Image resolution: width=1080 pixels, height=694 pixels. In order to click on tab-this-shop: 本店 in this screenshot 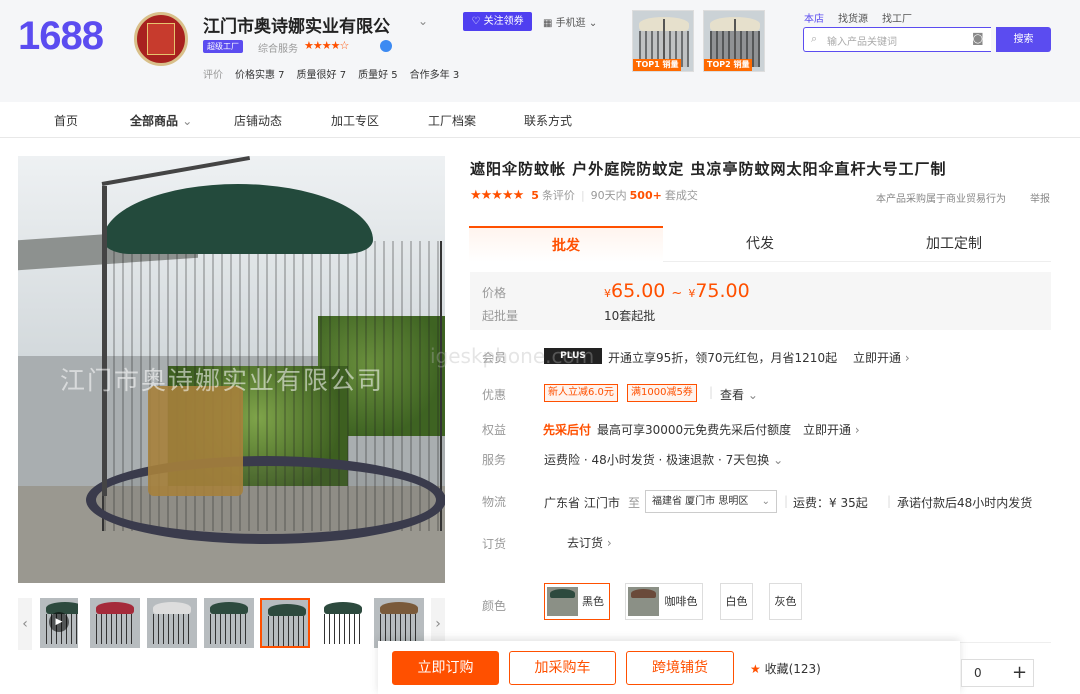, I will do `click(814, 17)`.